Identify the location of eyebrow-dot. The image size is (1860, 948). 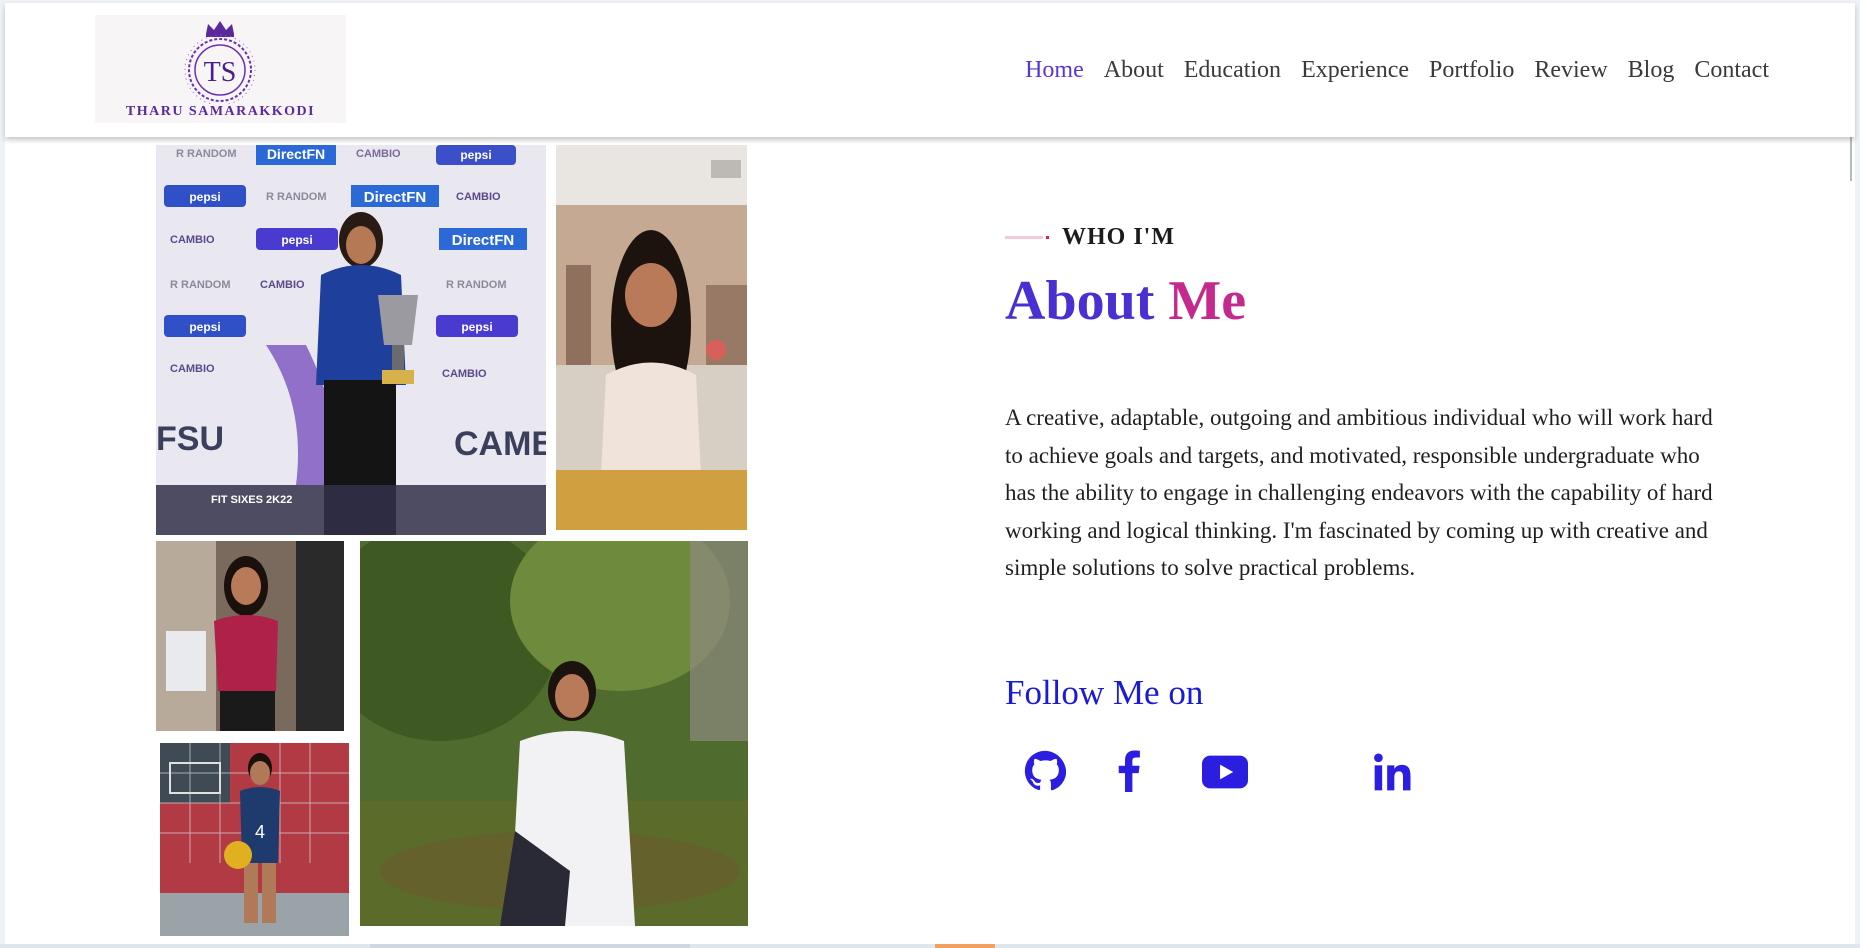
(1047, 237).